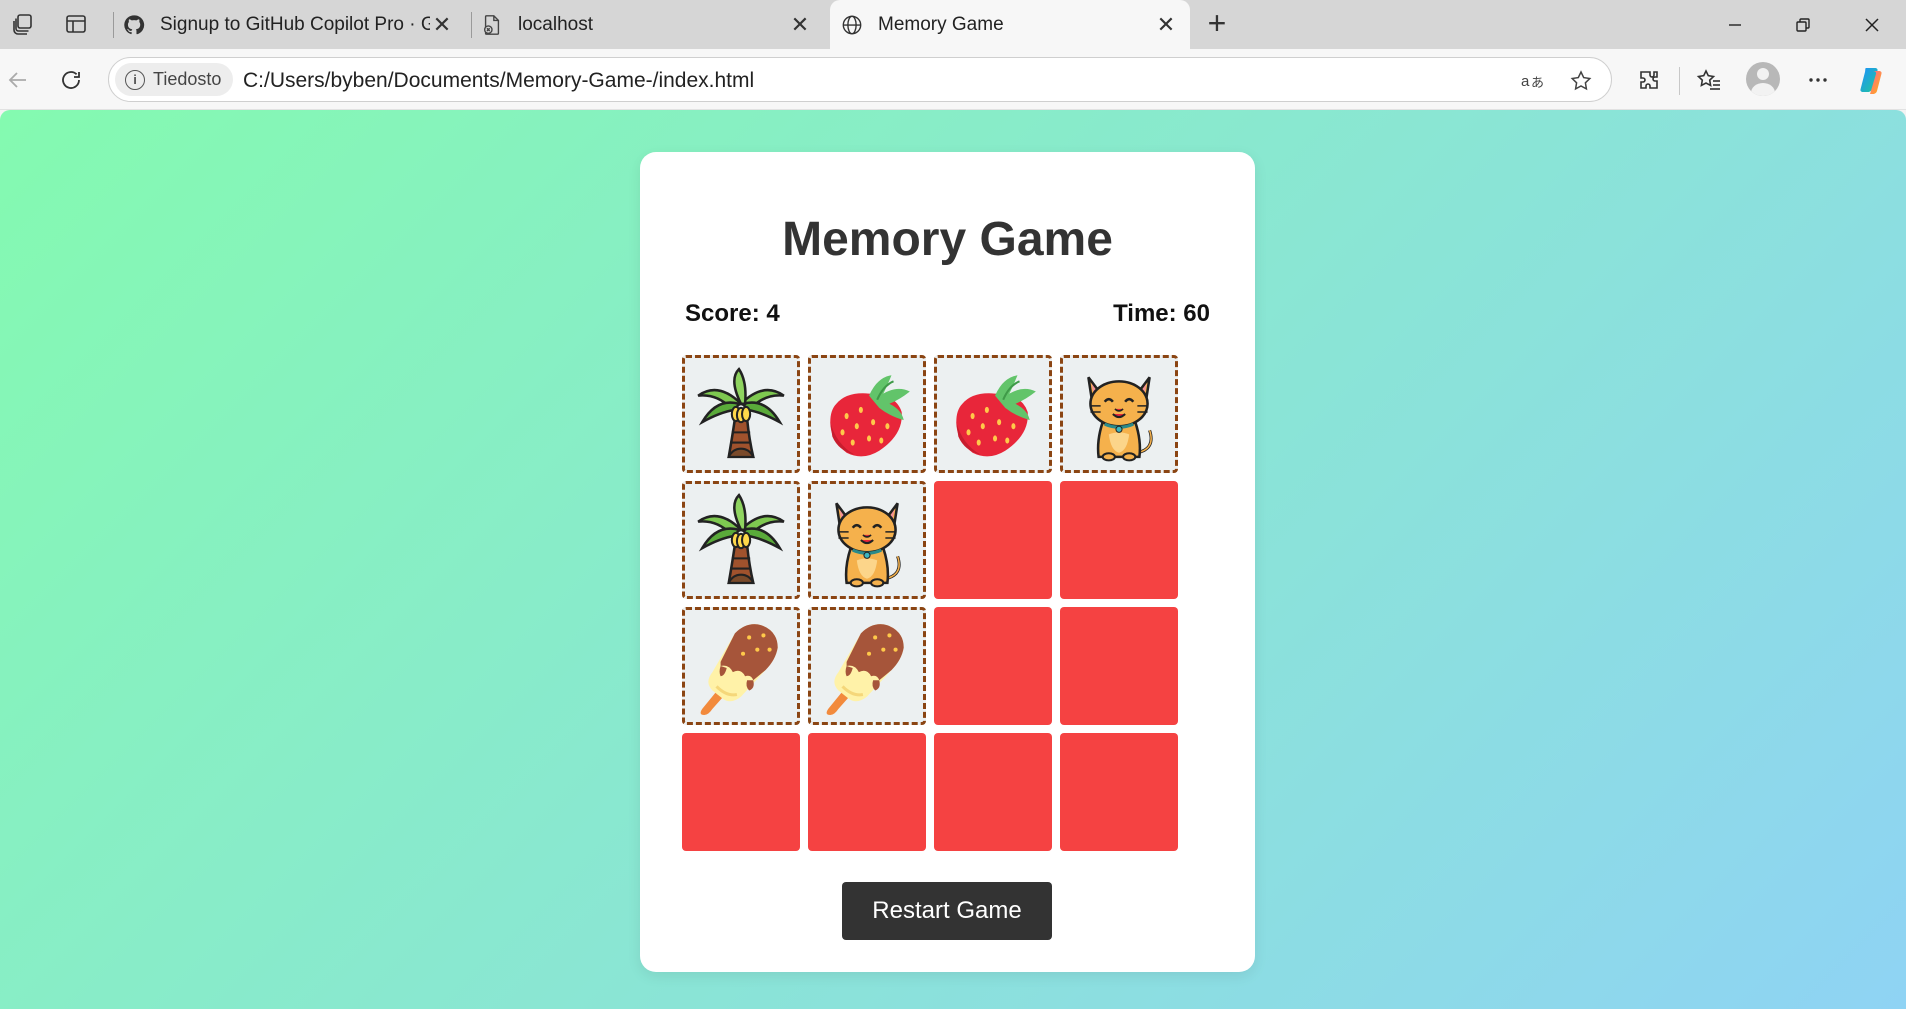 The height and width of the screenshot is (1009, 1906). What do you see at coordinates (1581, 81) in the screenshot?
I see `favorite-star-icon` at bounding box center [1581, 81].